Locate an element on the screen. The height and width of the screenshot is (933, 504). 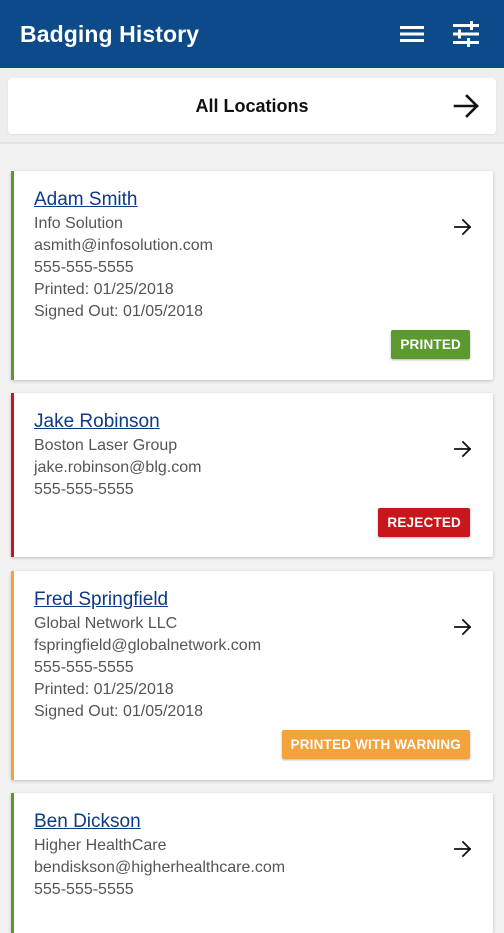
filter-button is located at coordinates (466, 34).